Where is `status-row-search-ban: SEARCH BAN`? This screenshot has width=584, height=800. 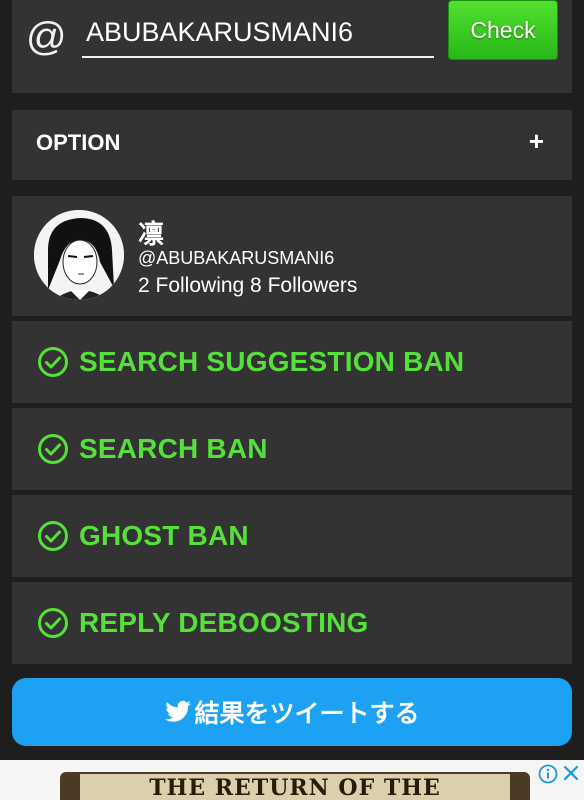
status-row-search-ban: SEARCH BAN is located at coordinates (292, 449).